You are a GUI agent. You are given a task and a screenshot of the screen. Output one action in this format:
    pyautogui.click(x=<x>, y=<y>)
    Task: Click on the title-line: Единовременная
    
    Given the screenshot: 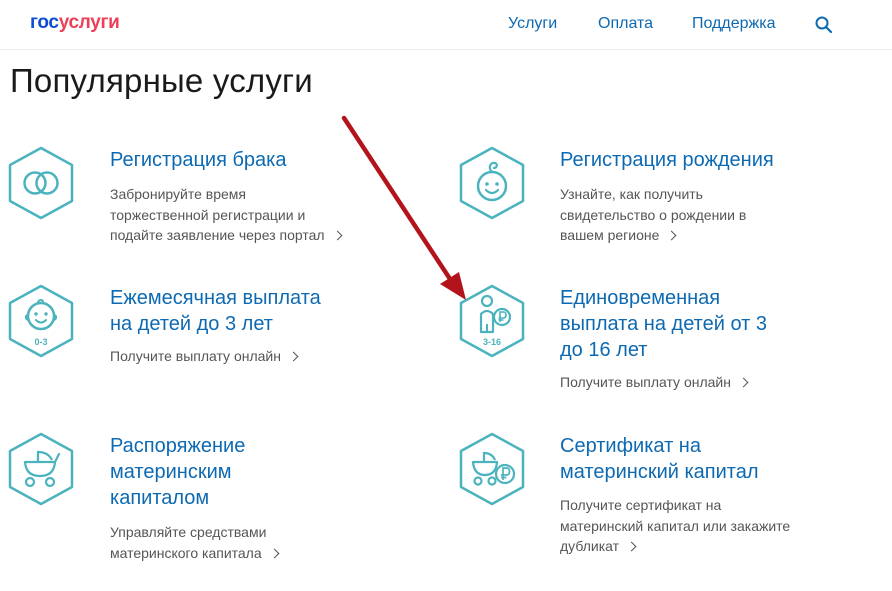 What is the action you would take?
    pyautogui.click(x=640, y=298)
    